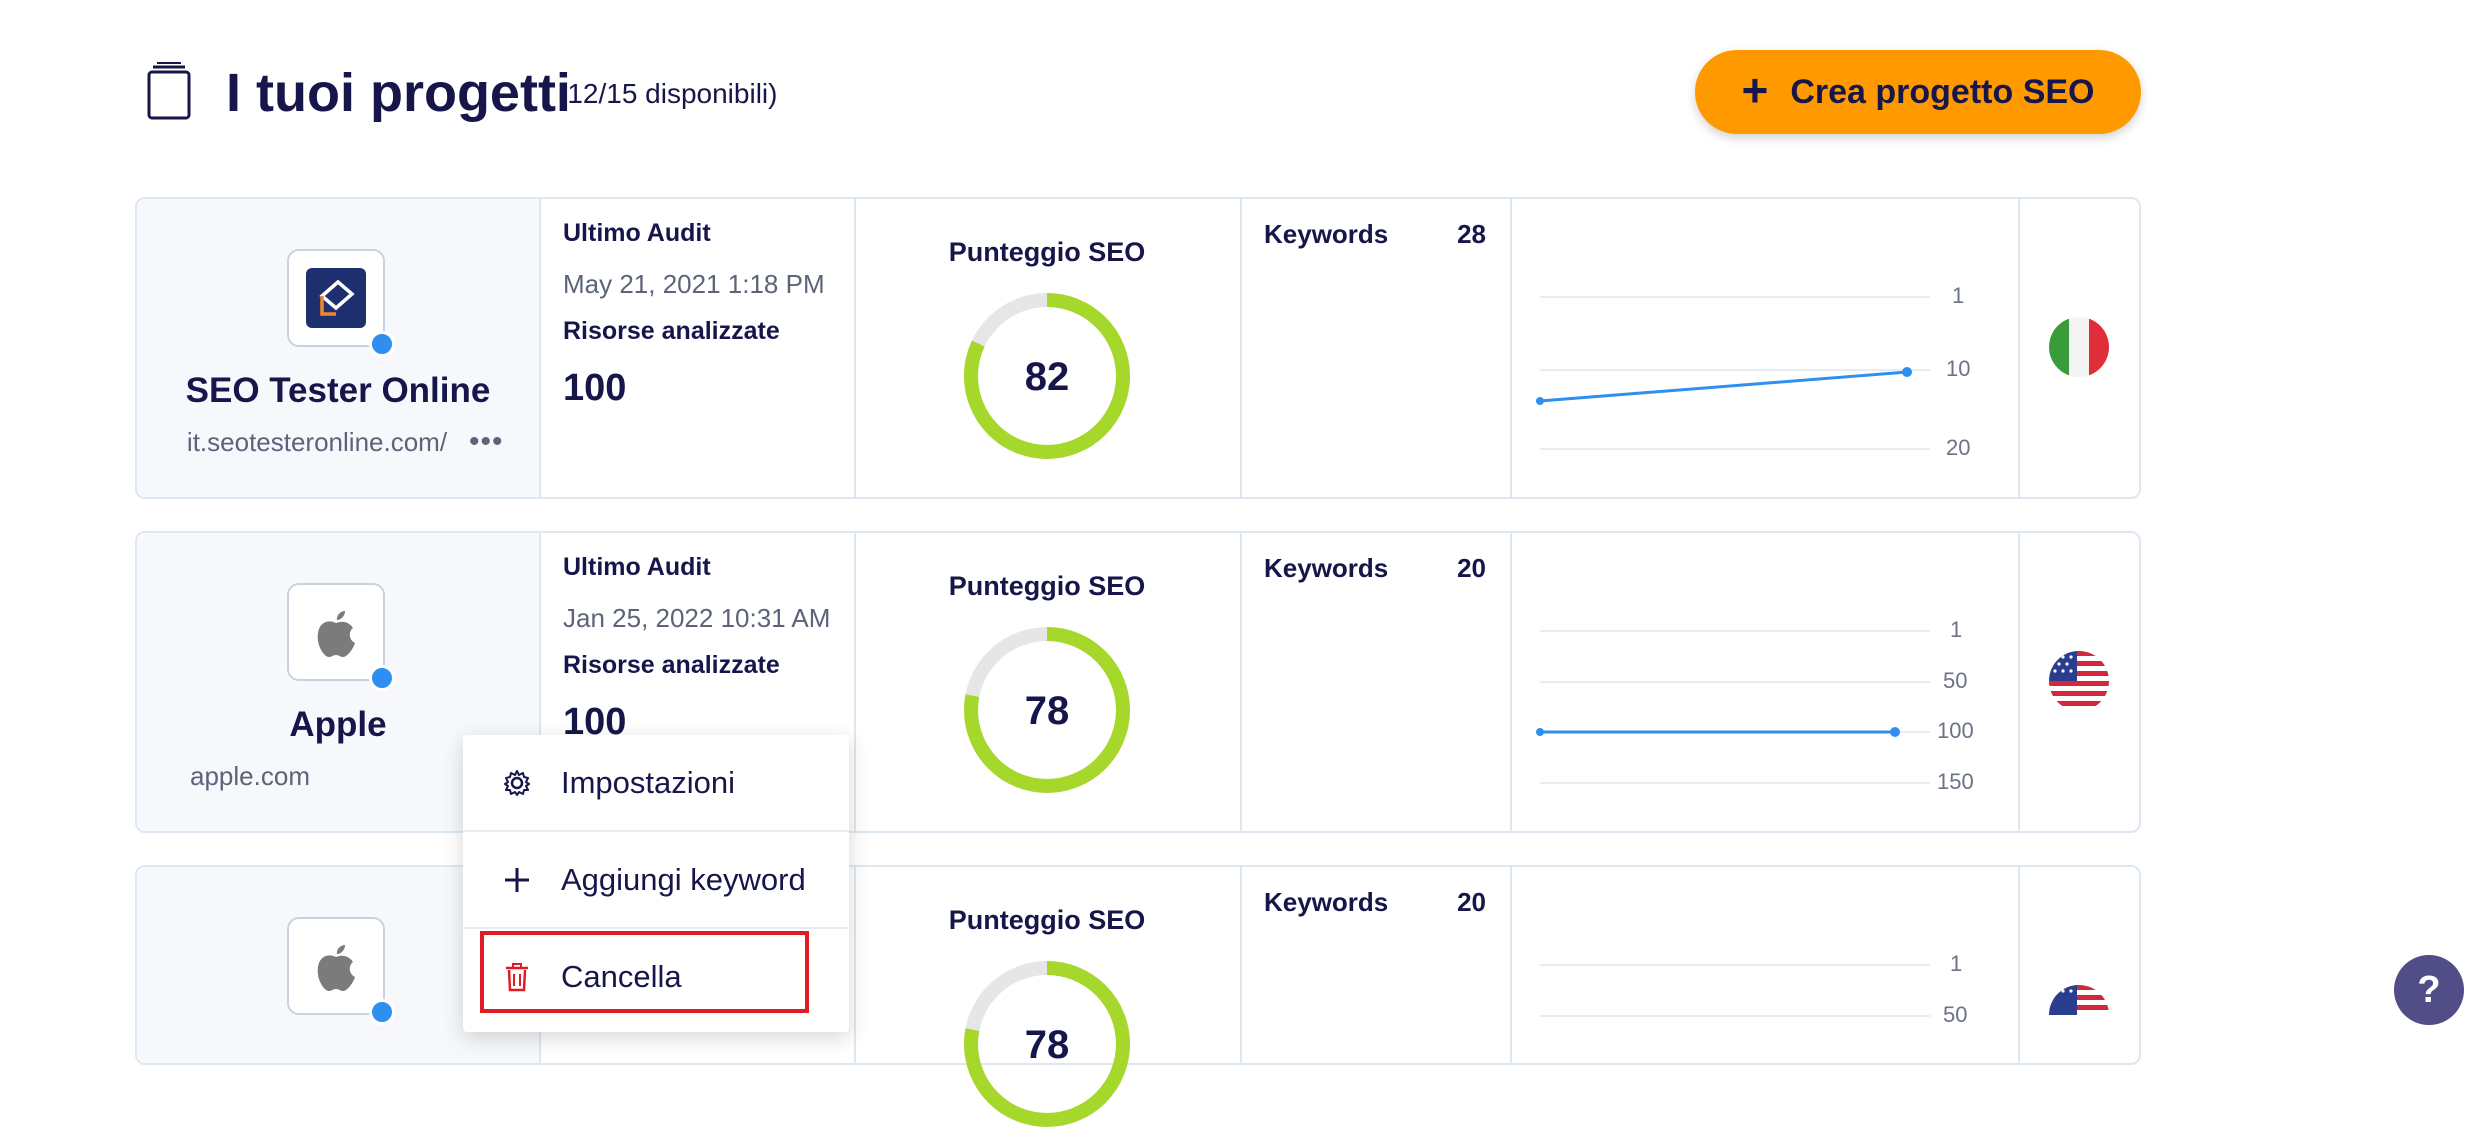 The image size is (2470, 1131). What do you see at coordinates (1958, 447) in the screenshot?
I see `rank-tick-label: 20` at bounding box center [1958, 447].